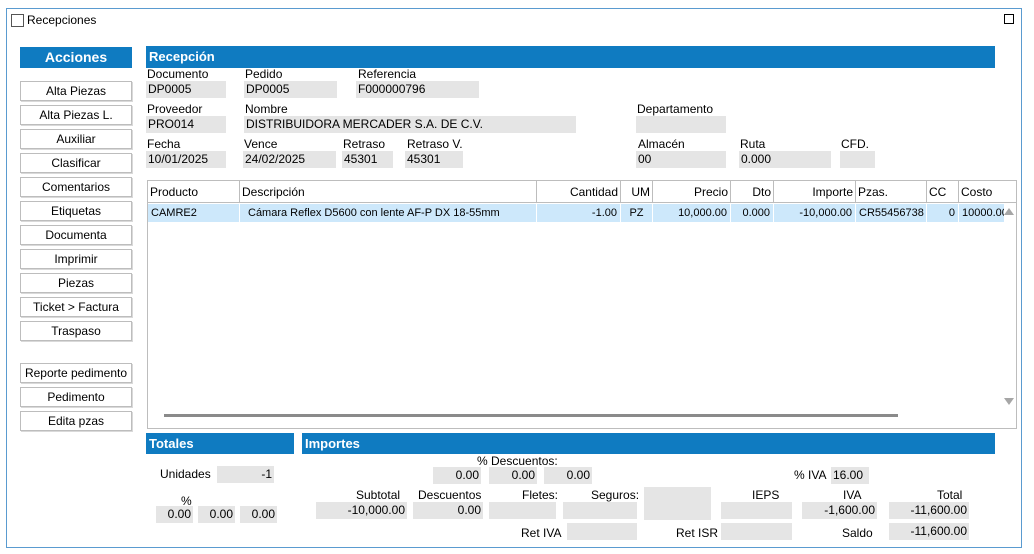 The height and width of the screenshot is (554, 1034). Describe the element at coordinates (220, 443) in the screenshot. I see `totales-header: Totales` at that location.